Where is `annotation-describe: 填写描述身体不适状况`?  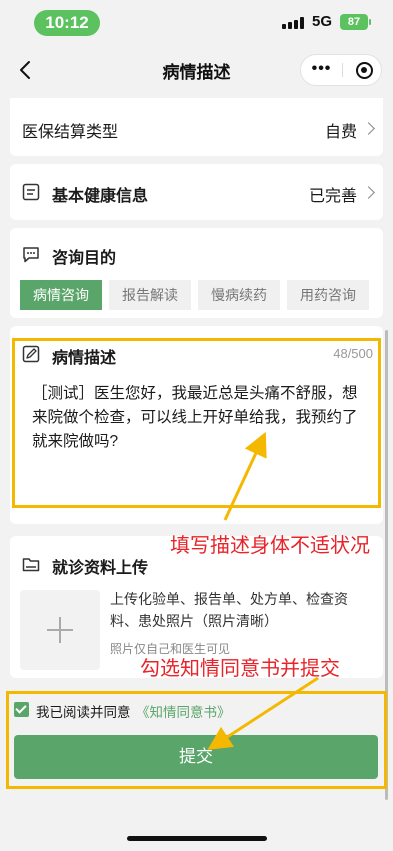 annotation-describe: 填写描述身体不适状况 is located at coordinates (270, 546).